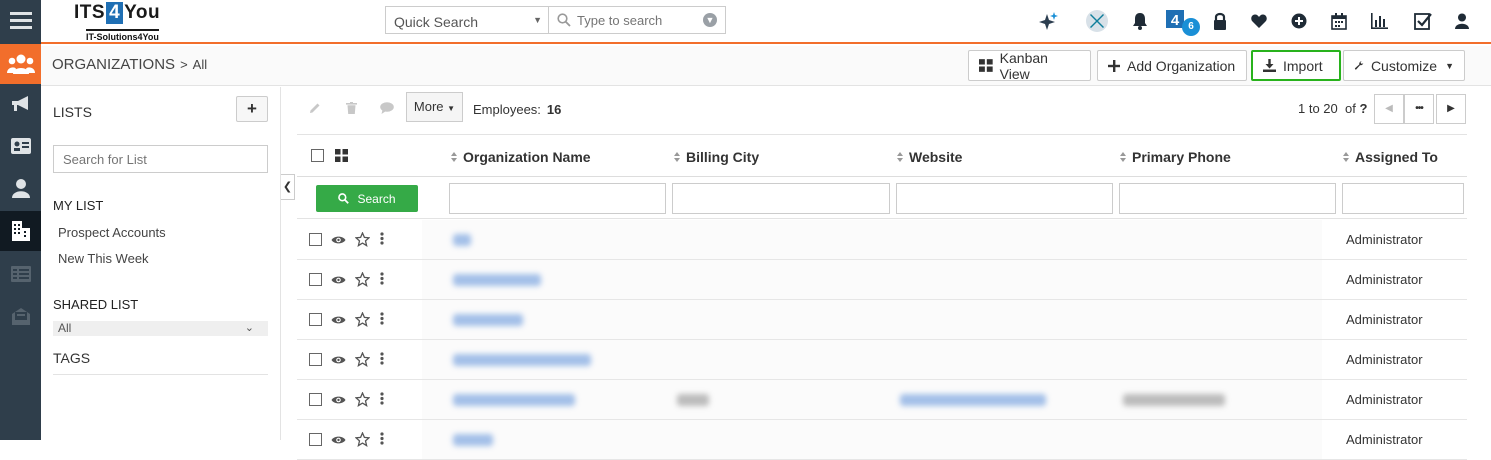  What do you see at coordinates (1451, 109) in the screenshot?
I see `next-page-button: ▶` at bounding box center [1451, 109].